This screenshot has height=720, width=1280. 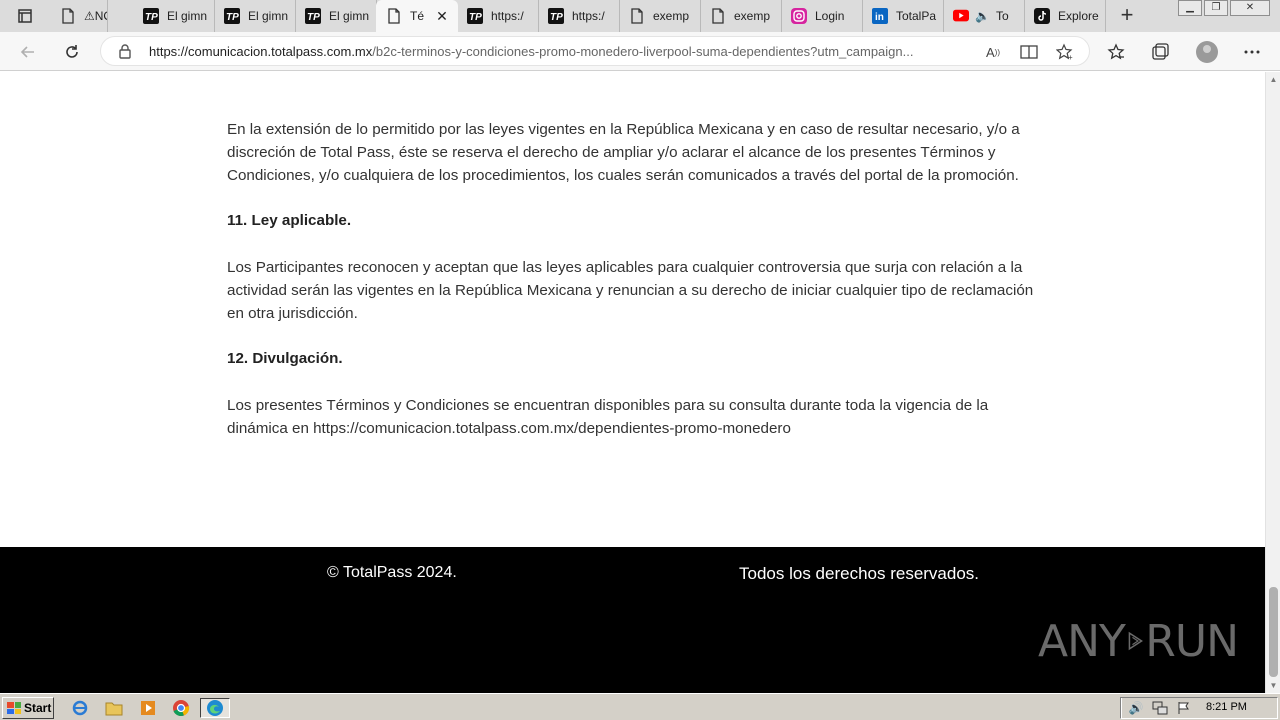 What do you see at coordinates (1136, 708) in the screenshot?
I see `volume-icon: 🔊` at bounding box center [1136, 708].